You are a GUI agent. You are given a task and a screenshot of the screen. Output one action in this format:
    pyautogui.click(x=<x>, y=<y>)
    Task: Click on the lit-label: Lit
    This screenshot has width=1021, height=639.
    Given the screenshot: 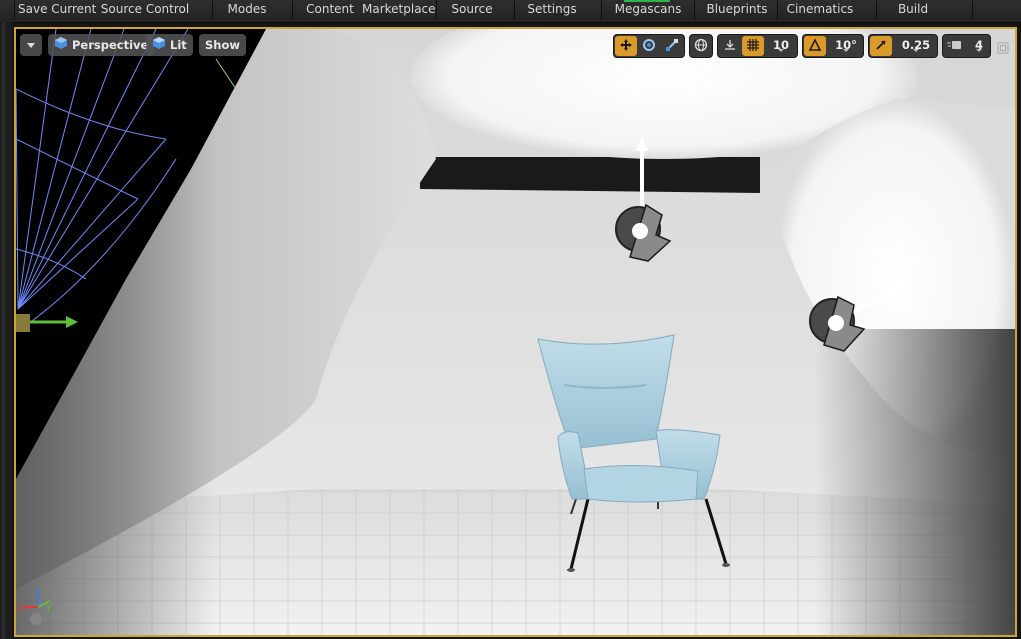 What is the action you would take?
    pyautogui.click(x=178, y=45)
    